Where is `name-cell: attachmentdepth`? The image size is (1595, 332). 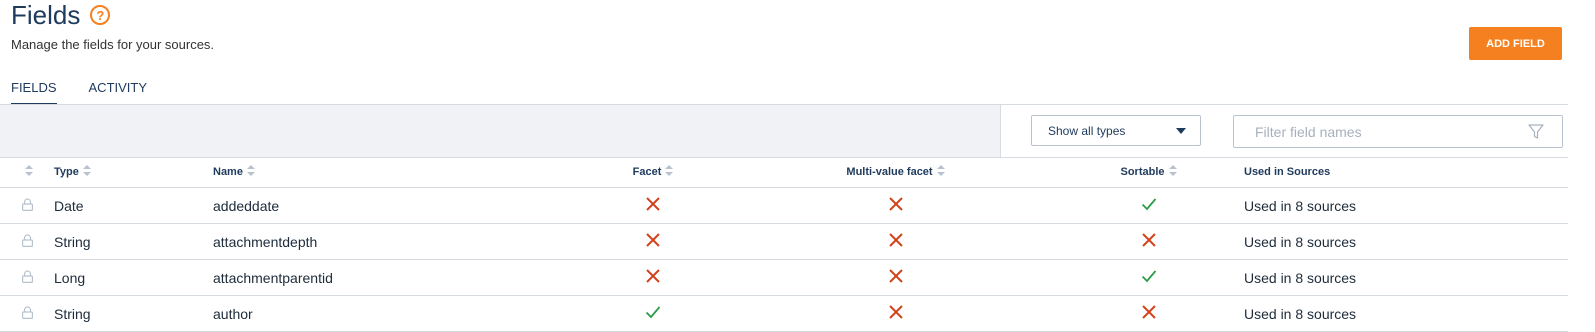 name-cell: attachmentdepth is located at coordinates (390, 241).